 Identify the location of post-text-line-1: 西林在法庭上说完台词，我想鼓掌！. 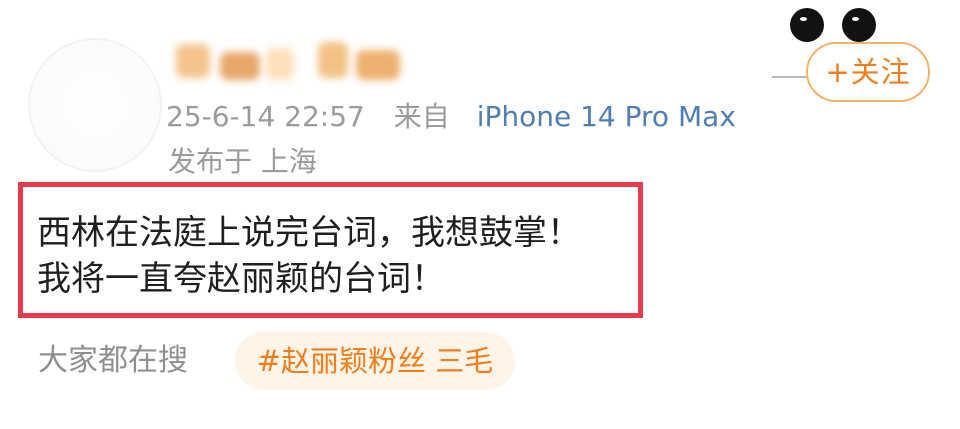
(309, 233).